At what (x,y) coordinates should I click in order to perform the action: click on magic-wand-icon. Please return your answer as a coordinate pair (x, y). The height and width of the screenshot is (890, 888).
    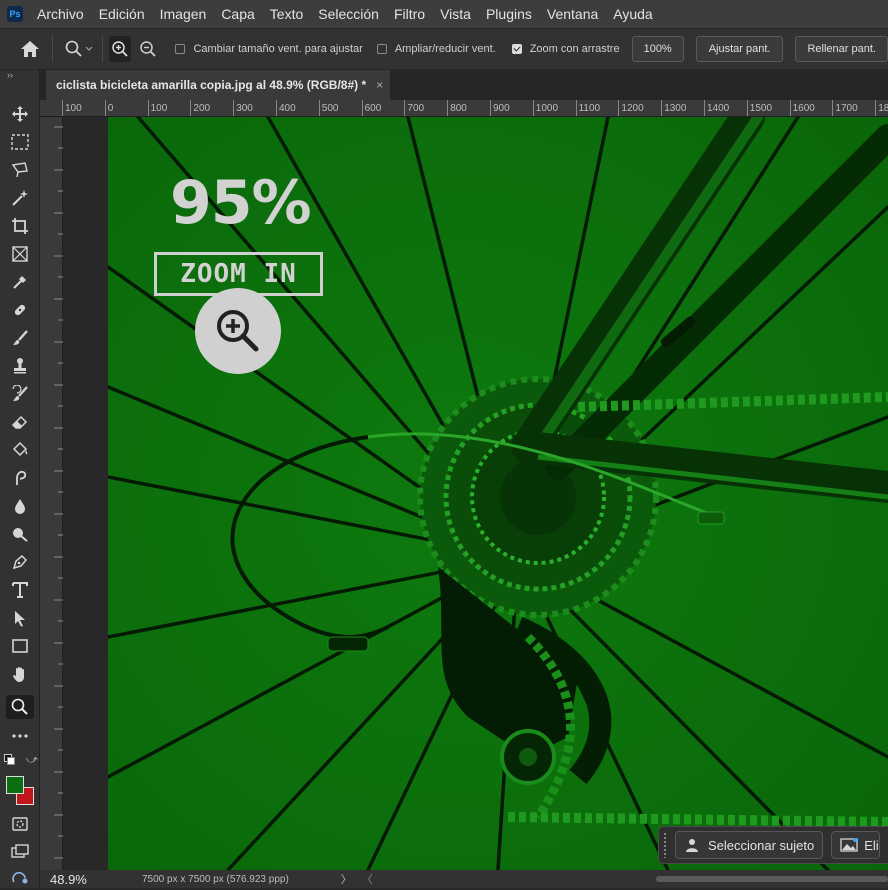
    Looking at the image, I should click on (20, 198).